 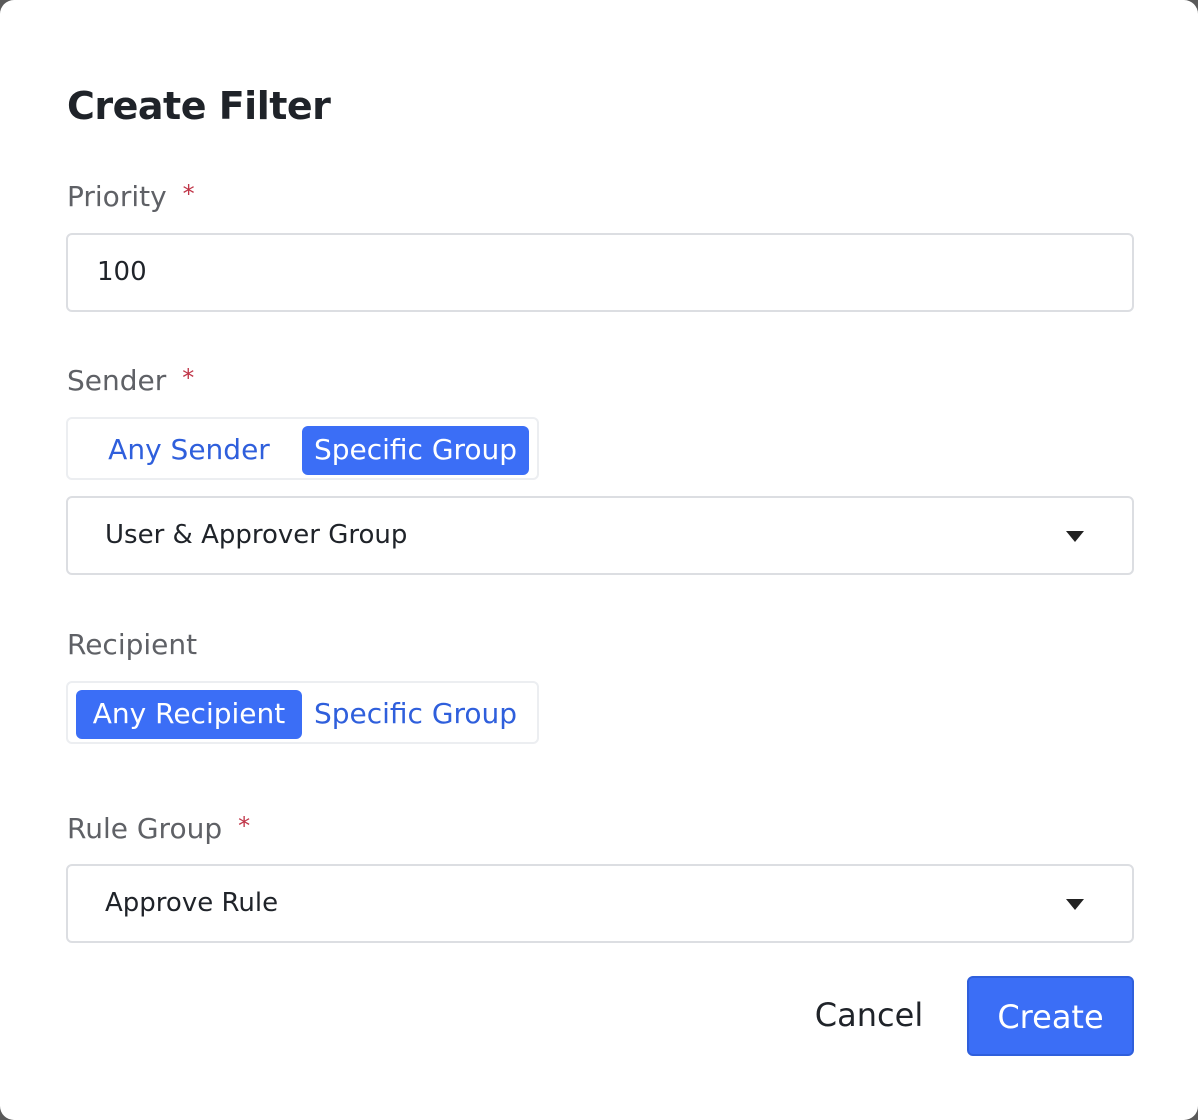 I want to click on priority-label: Priority *, so click(x=131, y=197).